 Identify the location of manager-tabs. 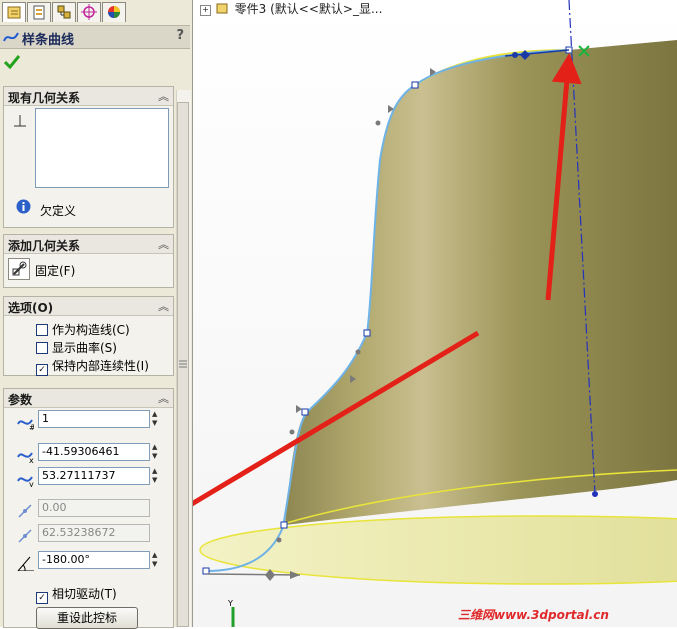
(96, 12).